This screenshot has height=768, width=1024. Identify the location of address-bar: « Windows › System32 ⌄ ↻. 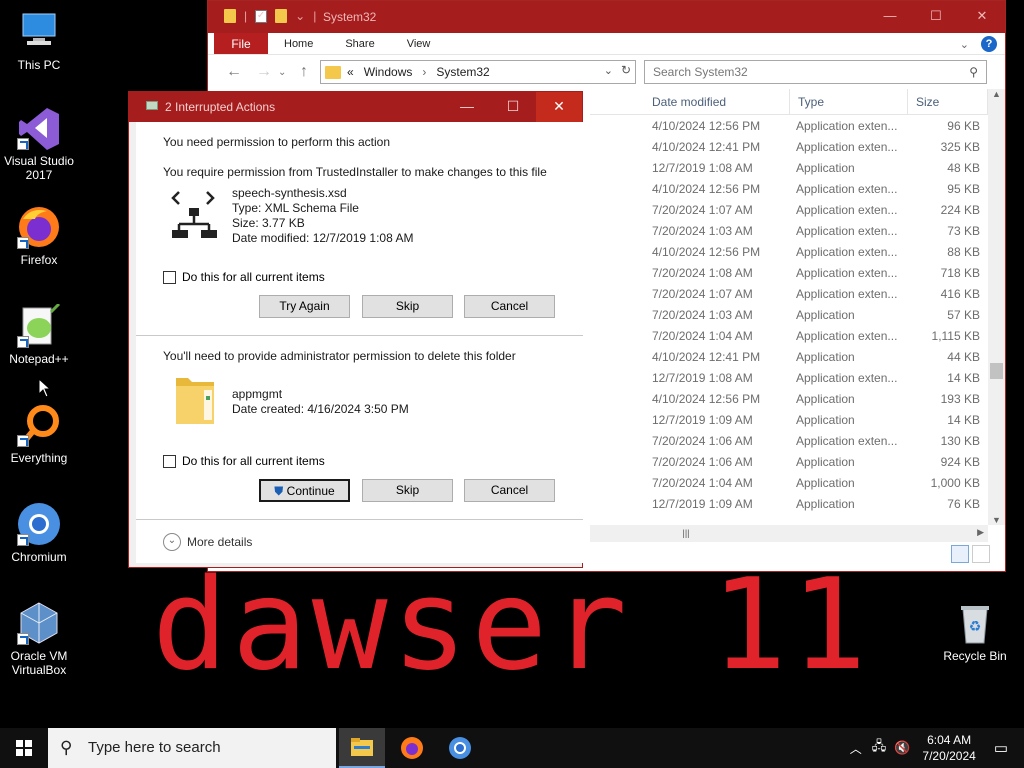
(478, 72).